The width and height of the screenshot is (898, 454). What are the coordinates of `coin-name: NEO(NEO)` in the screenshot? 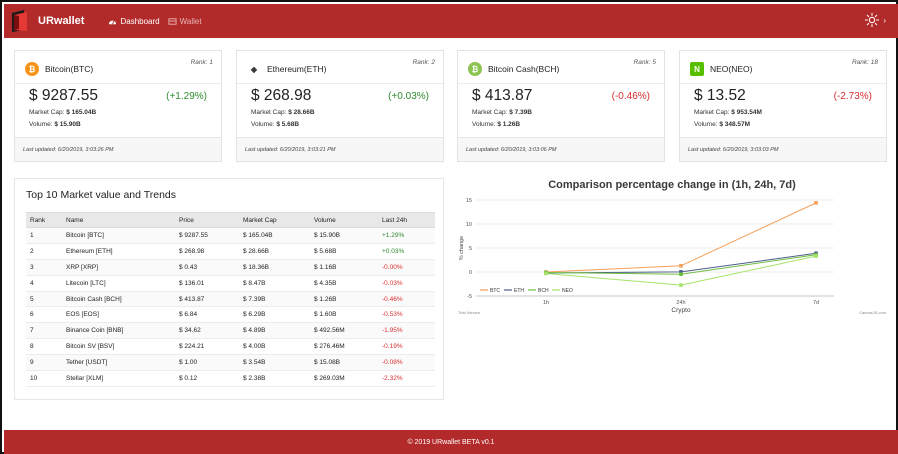 It's located at (731, 69).